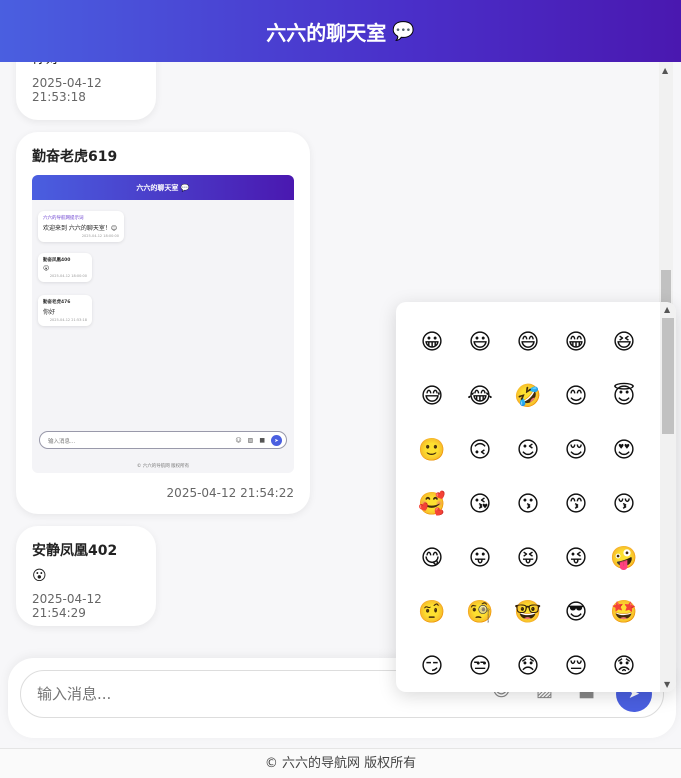 Image resolution: width=681 pixels, height=778 pixels. What do you see at coordinates (668, 376) in the screenshot?
I see `scrollbar-thumb` at bounding box center [668, 376].